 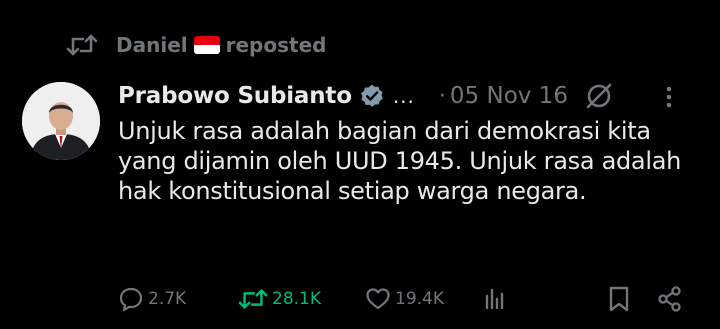 What do you see at coordinates (206, 45) in the screenshot?
I see `indonesia-flag-icon` at bounding box center [206, 45].